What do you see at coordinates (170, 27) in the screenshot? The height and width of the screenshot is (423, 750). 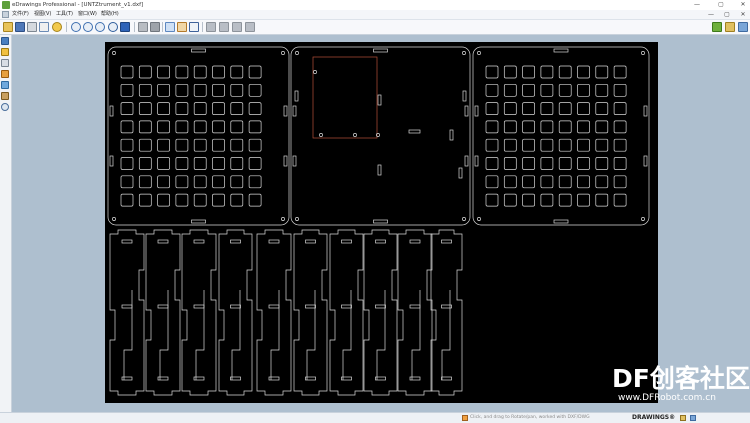 I see `select-icon` at bounding box center [170, 27].